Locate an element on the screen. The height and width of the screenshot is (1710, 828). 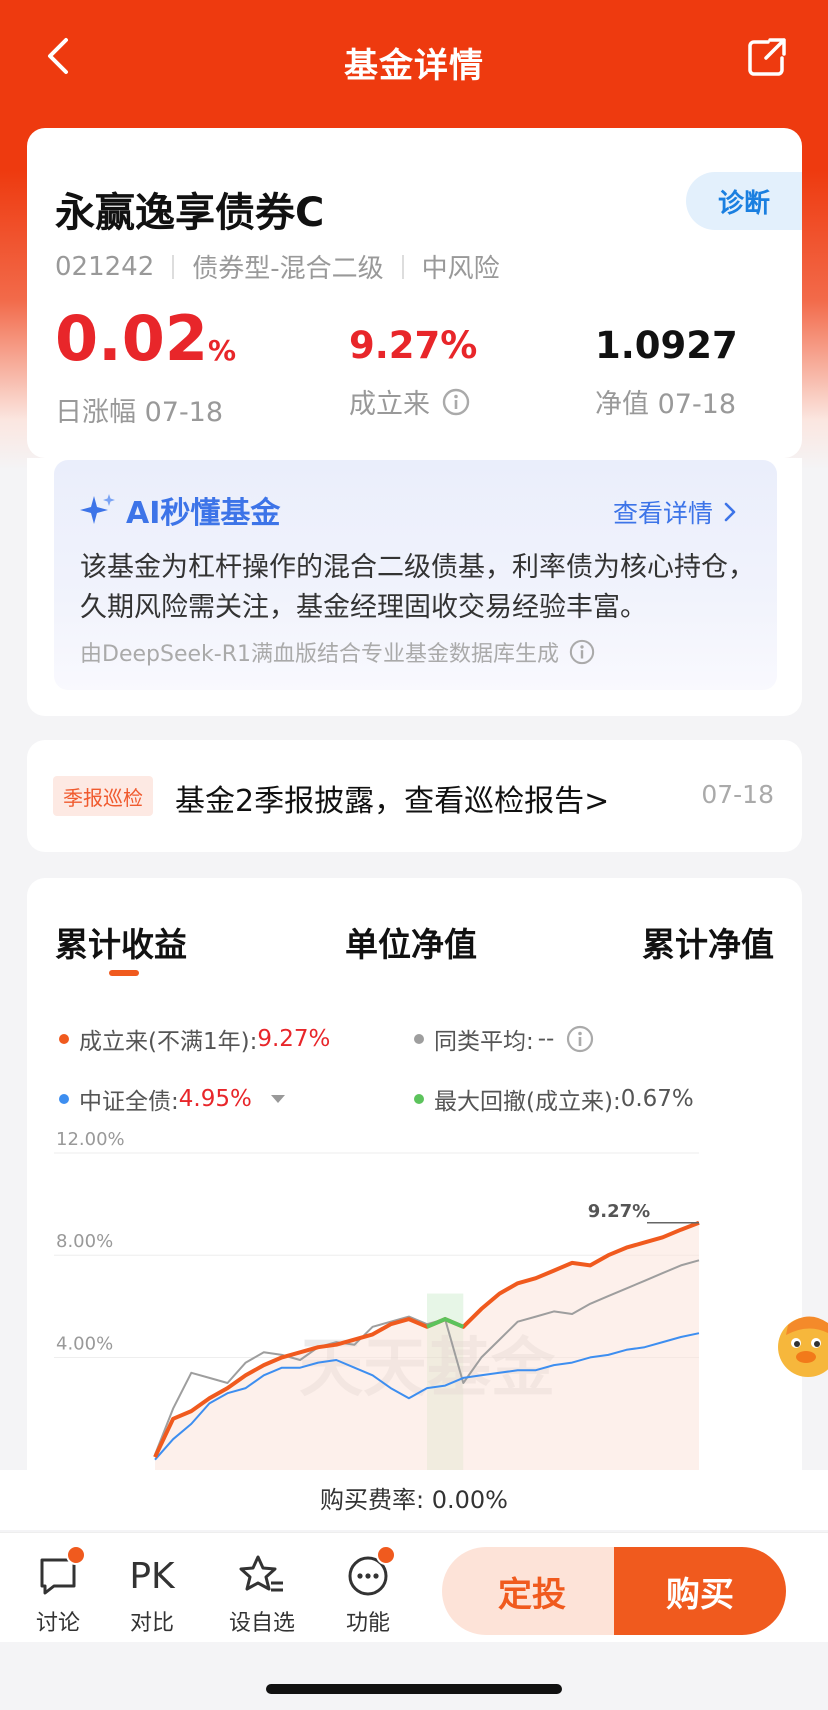
ai-title: AI秒懂基金 is located at coordinates (179, 510).